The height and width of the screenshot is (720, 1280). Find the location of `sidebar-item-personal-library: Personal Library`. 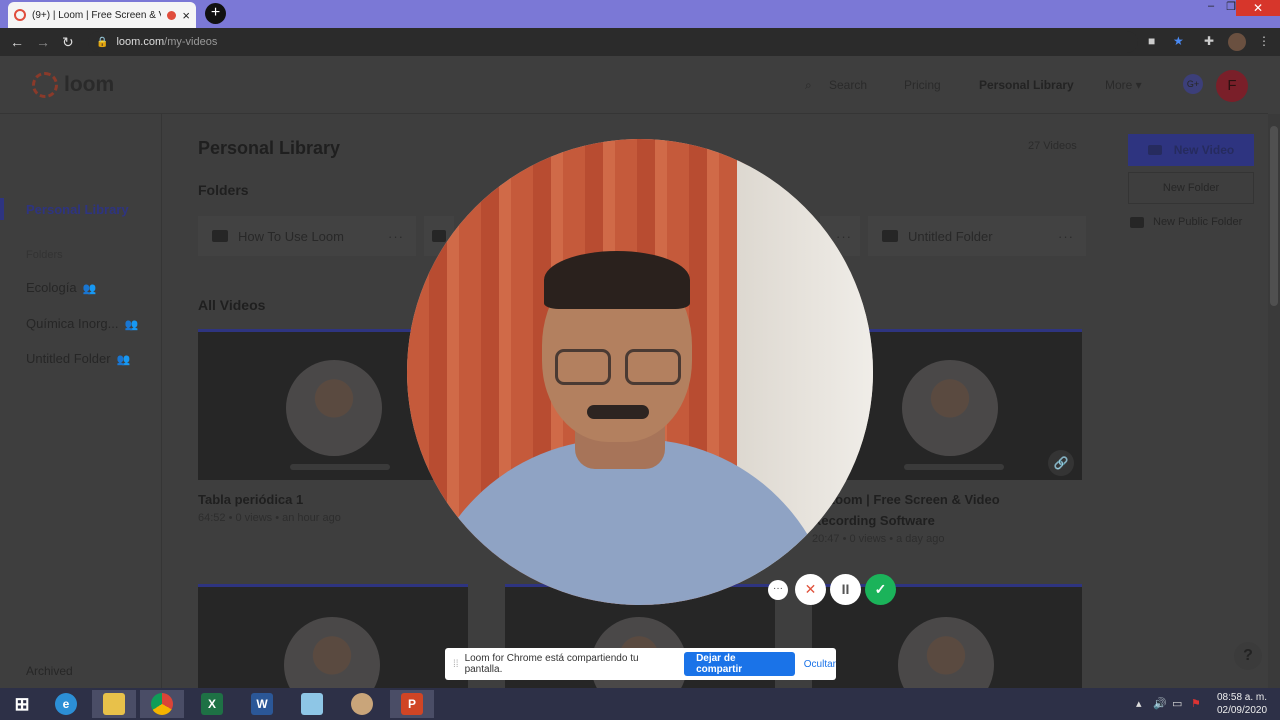

sidebar-item-personal-library: Personal Library is located at coordinates (77, 209).